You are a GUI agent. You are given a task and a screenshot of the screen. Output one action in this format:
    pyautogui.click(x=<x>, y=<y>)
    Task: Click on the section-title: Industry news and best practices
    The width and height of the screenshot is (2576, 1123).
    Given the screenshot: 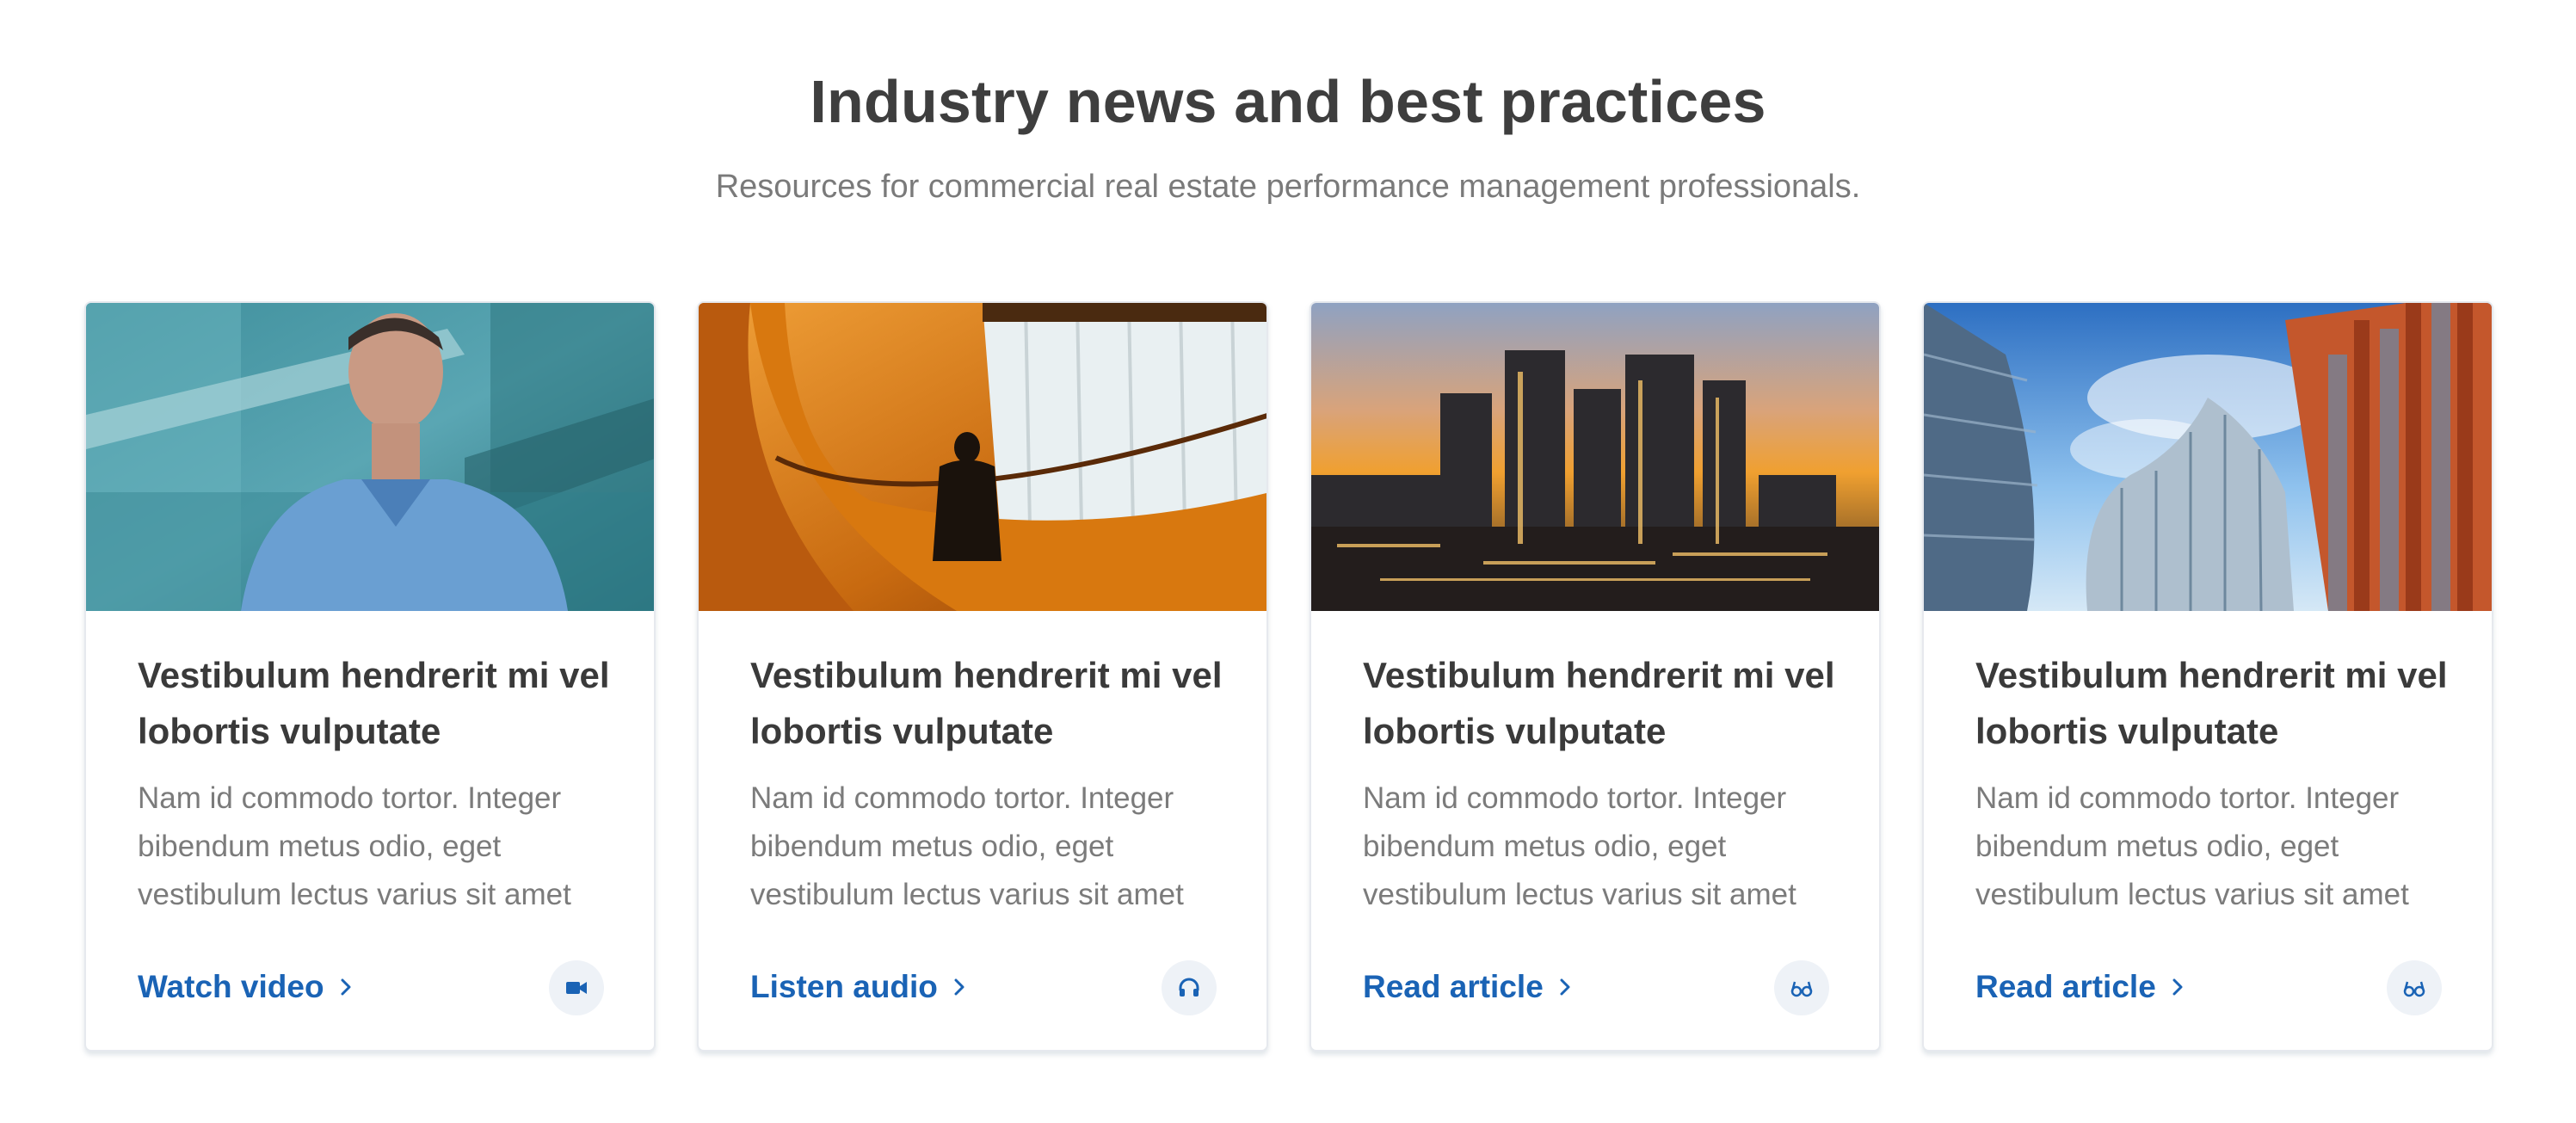 What is the action you would take?
    pyautogui.click(x=1288, y=101)
    